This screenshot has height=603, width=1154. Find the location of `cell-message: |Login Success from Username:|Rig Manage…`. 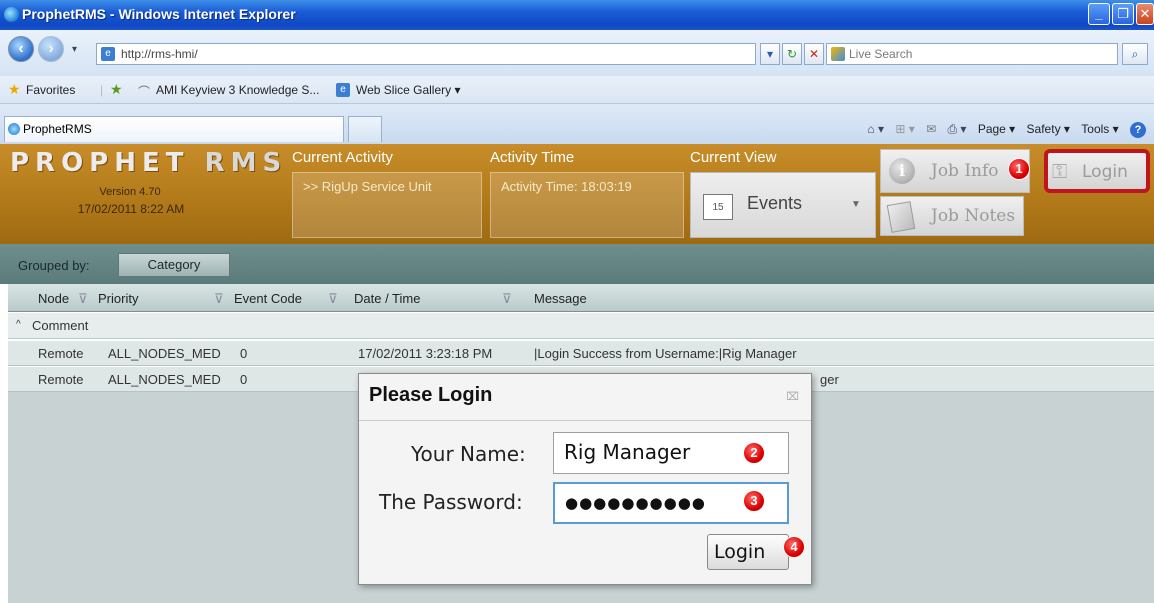

cell-message: |Login Success from Username:|Rig Manage… is located at coordinates (665, 353).